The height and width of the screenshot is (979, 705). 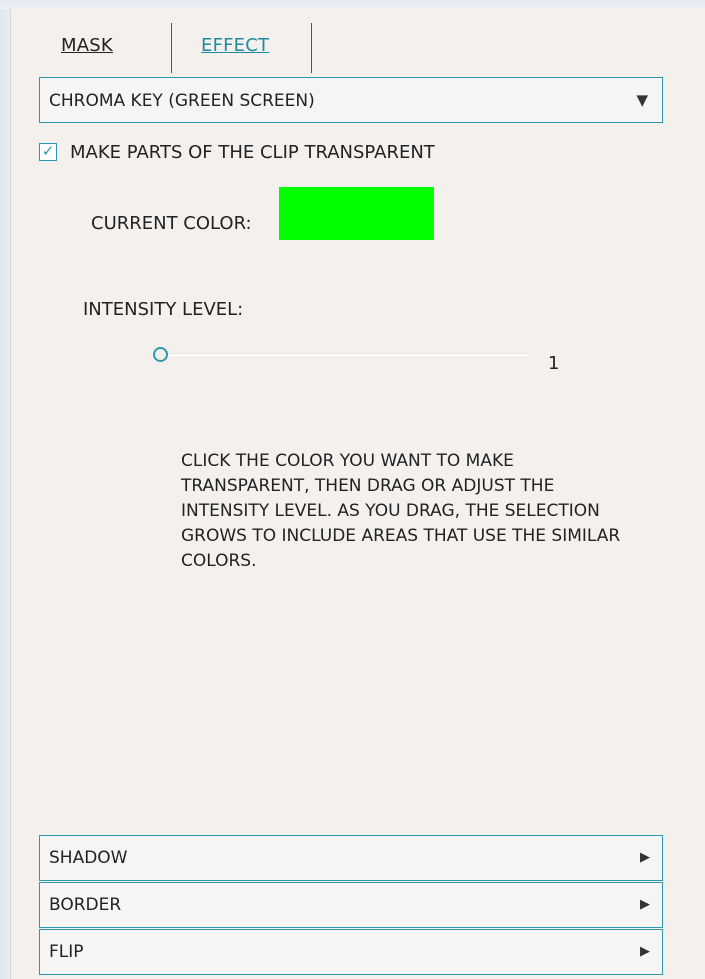 I want to click on shadow-section-label: SHADOW, so click(x=88, y=858).